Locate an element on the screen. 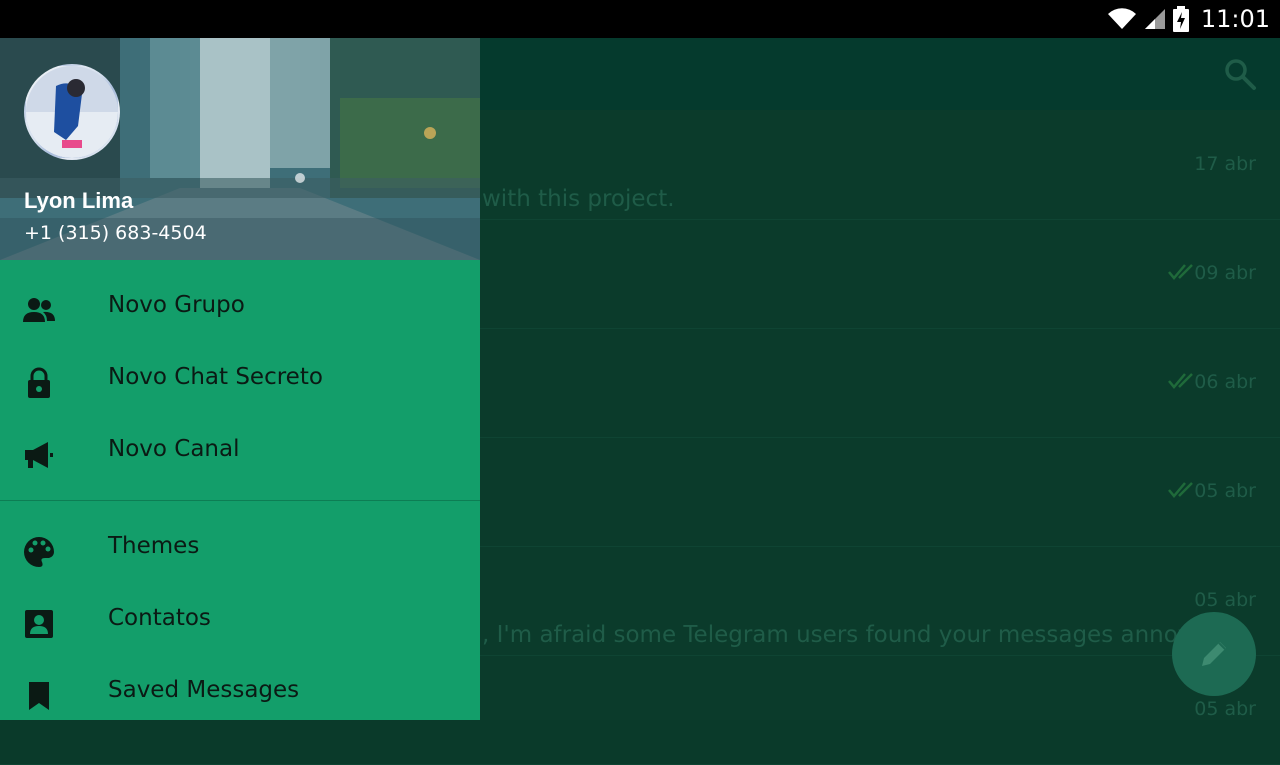 Image resolution: width=1280 pixels, height=765 pixels. battery-charging-icon is located at coordinates (1180, 19).